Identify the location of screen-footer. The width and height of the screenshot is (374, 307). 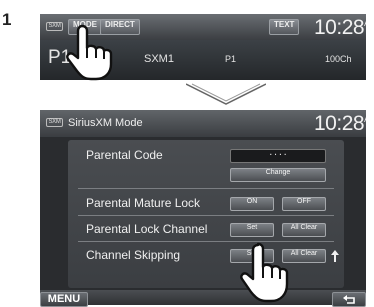
(203, 297).